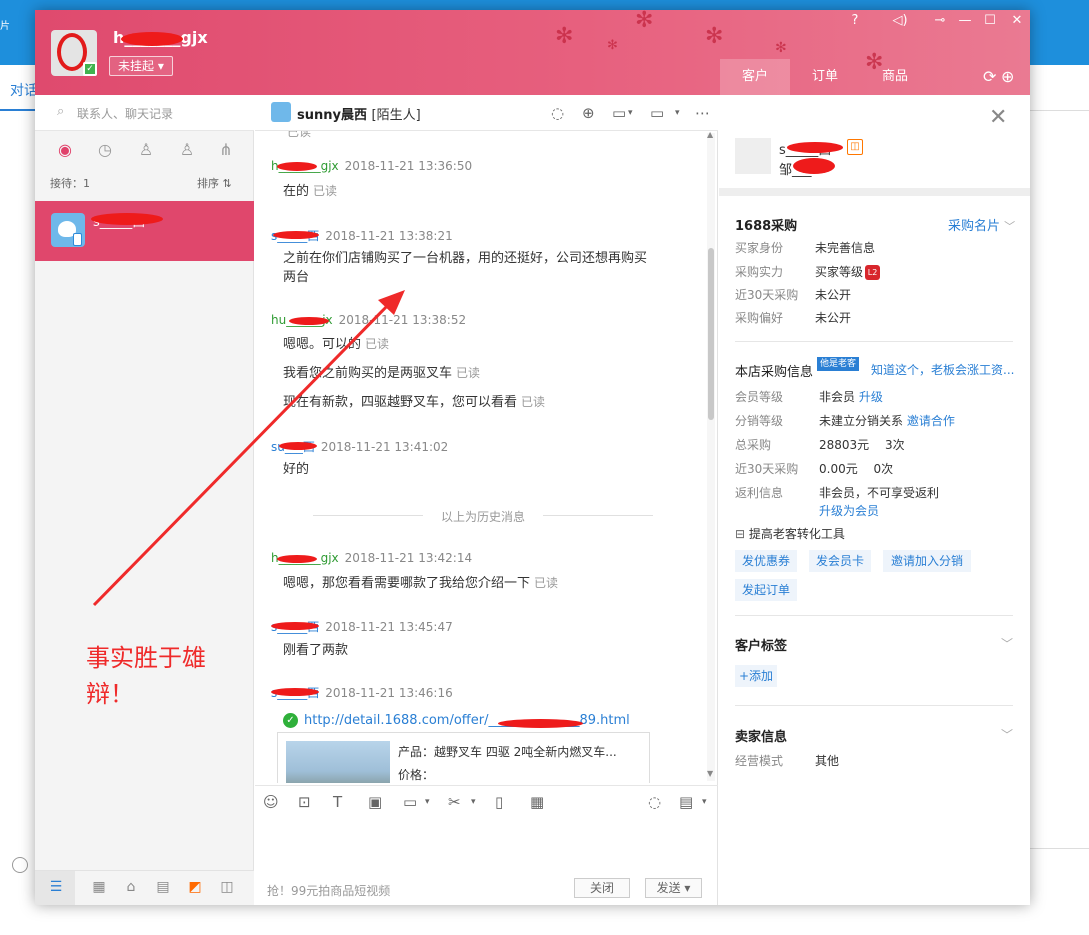 The height and width of the screenshot is (935, 1089). I want to click on image-icon: ▣, so click(375, 802).